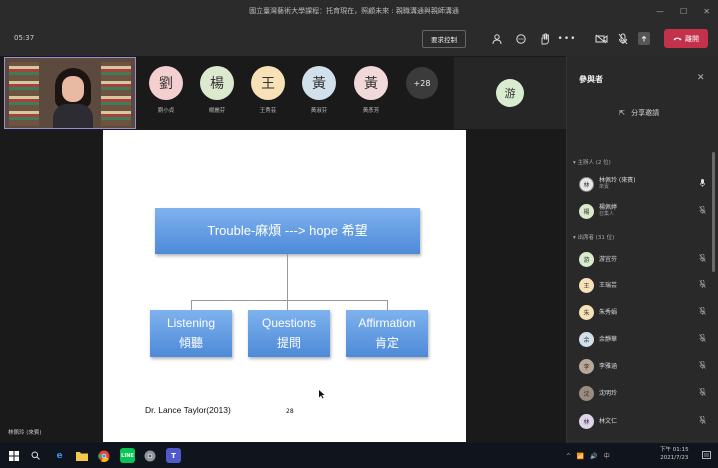 Image resolution: width=718 pixels, height=468 pixels. Describe the element at coordinates (643, 393) in the screenshot. I see `participant-row: 沈 沈明玲` at that location.